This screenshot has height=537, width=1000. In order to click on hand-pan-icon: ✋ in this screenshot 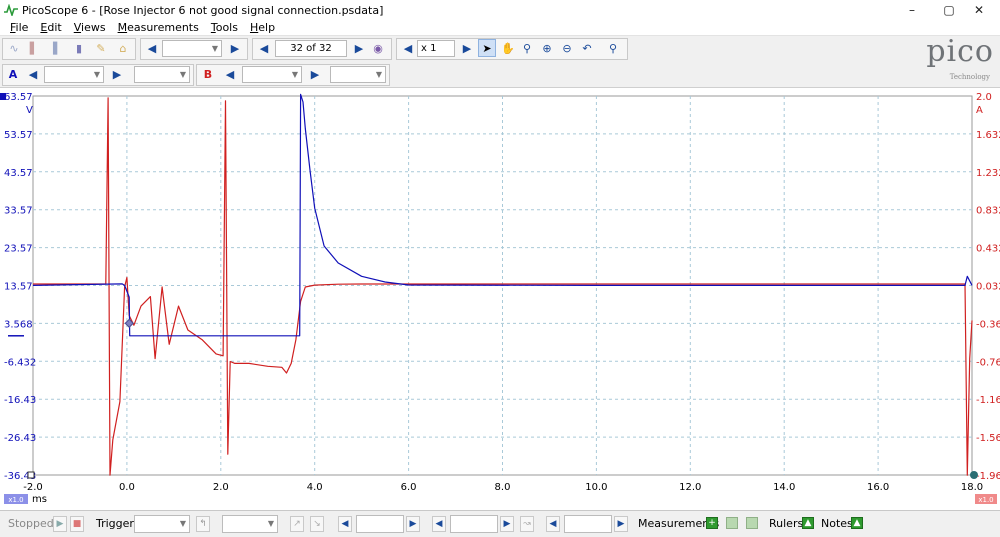, I will do `click(508, 48)`.